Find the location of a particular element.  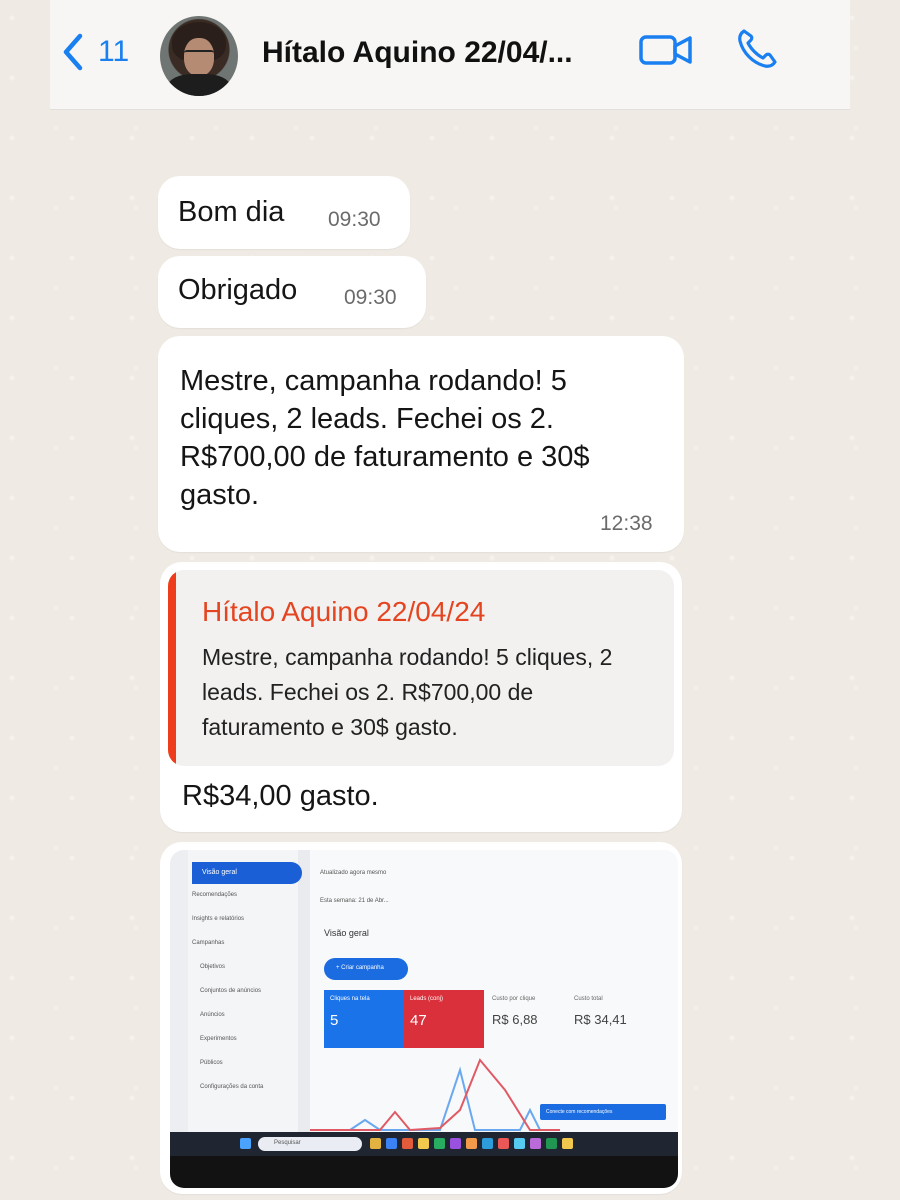

nav-item: Experimentos is located at coordinates (218, 1039).